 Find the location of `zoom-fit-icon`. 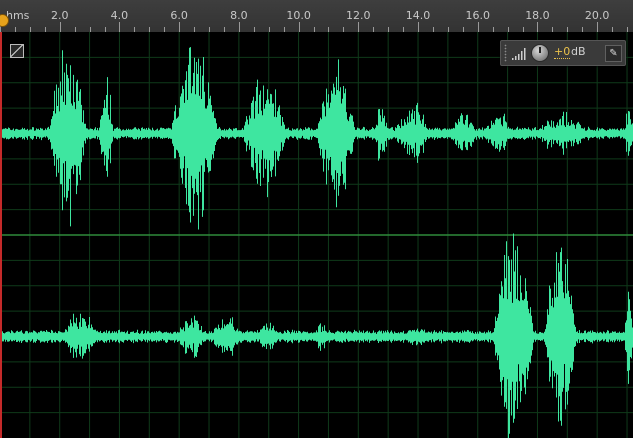

zoom-fit-icon is located at coordinates (17, 51).